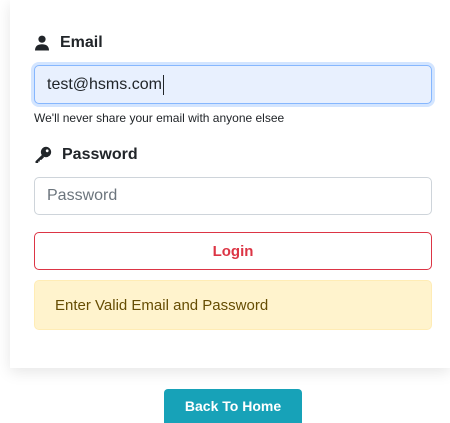  Describe the element at coordinates (104, 84) in the screenshot. I see `email-value: test@hsms.com` at that location.